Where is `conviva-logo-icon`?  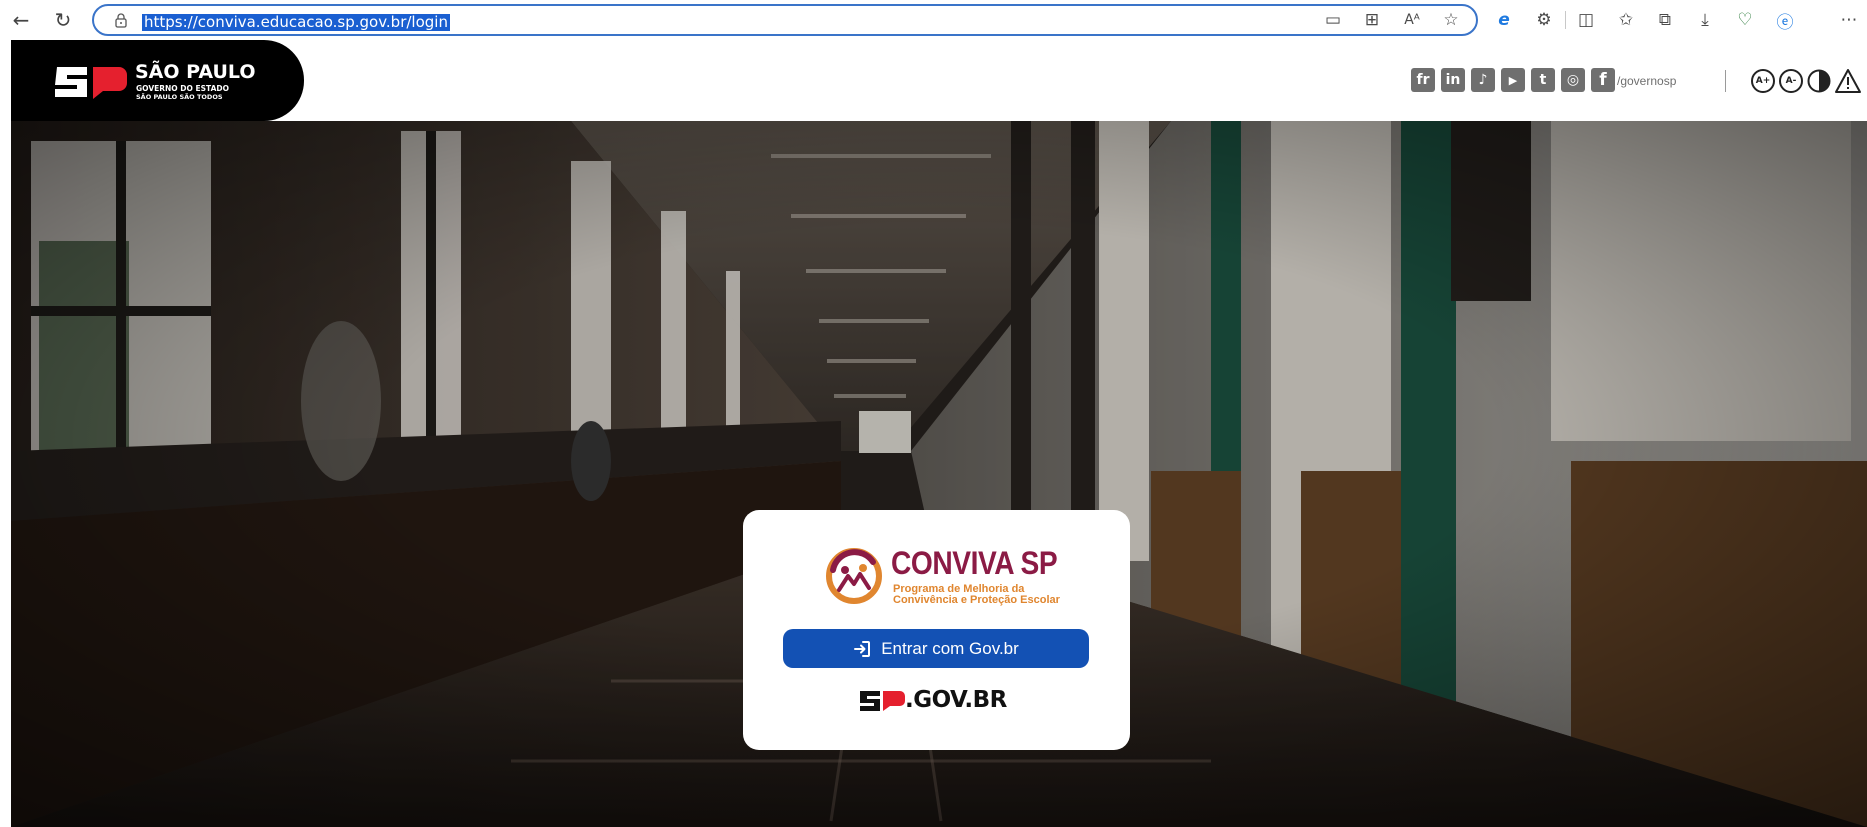 conviva-logo-icon is located at coordinates (854, 576).